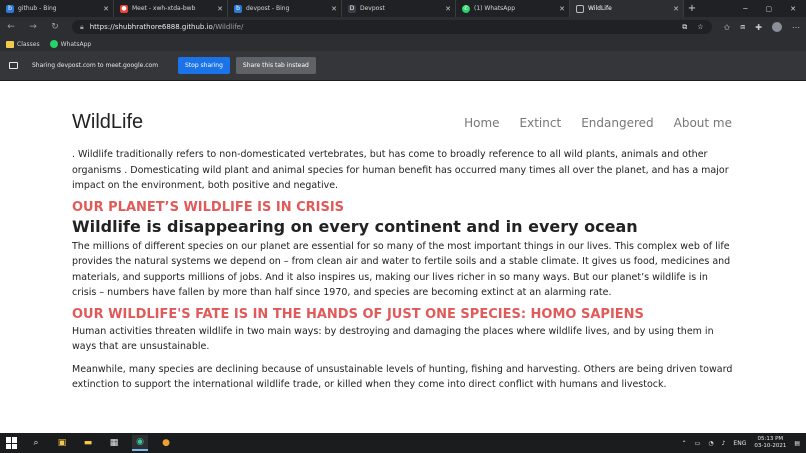 The width and height of the screenshot is (806, 453). What do you see at coordinates (710, 443) in the screenshot?
I see `network-icon: ◔` at bounding box center [710, 443].